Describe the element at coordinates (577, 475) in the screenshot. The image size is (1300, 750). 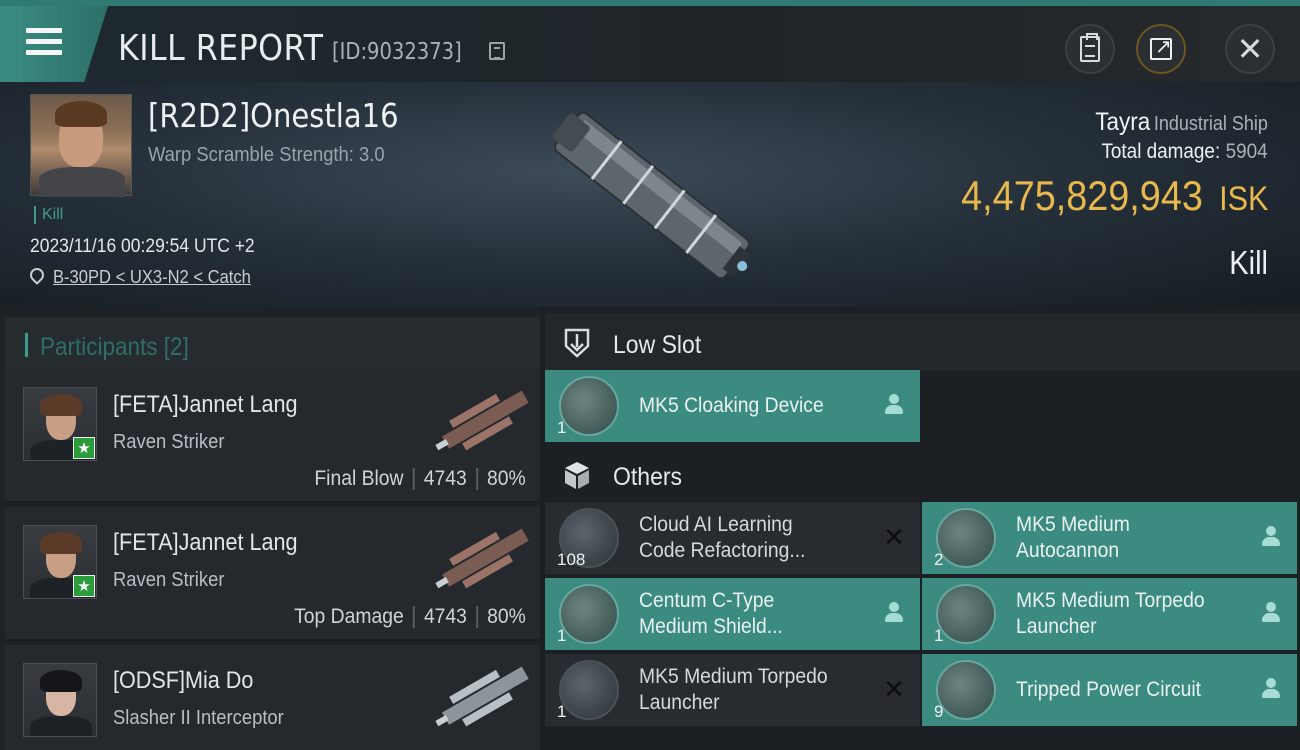
I see `cube-icon` at that location.